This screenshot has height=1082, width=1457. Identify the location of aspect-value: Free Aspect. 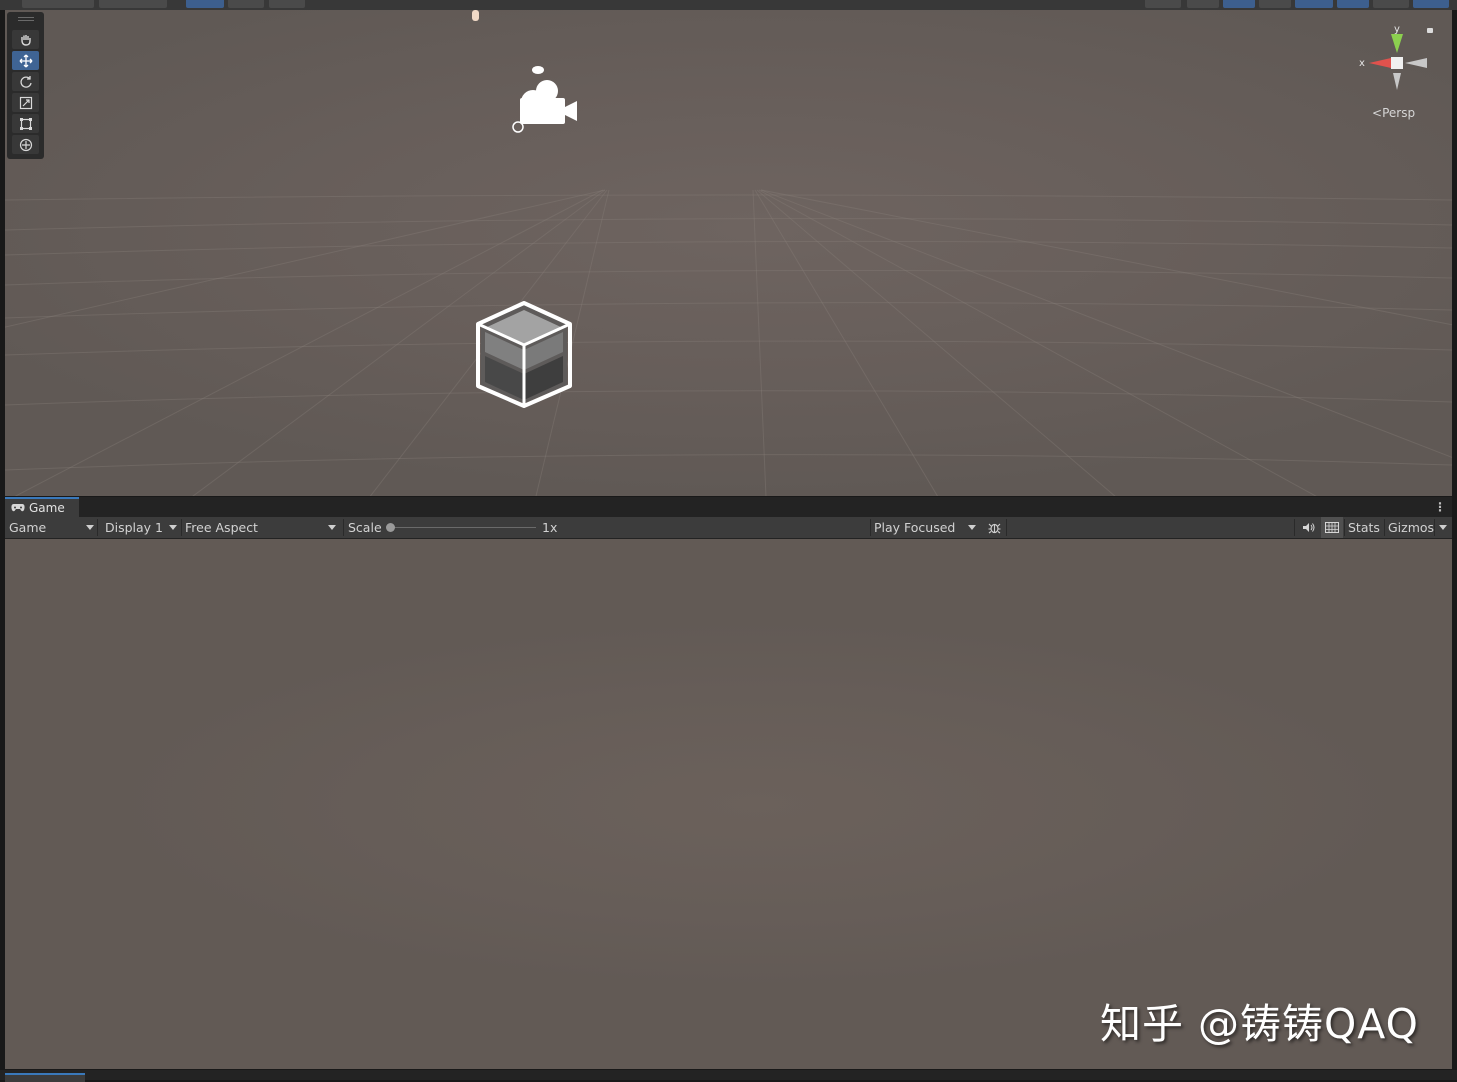
(221, 527).